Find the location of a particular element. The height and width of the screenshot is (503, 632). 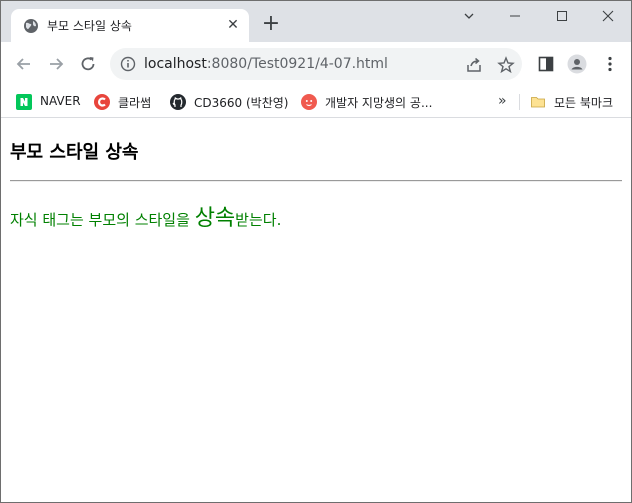

minimize-button is located at coordinates (515, 16).